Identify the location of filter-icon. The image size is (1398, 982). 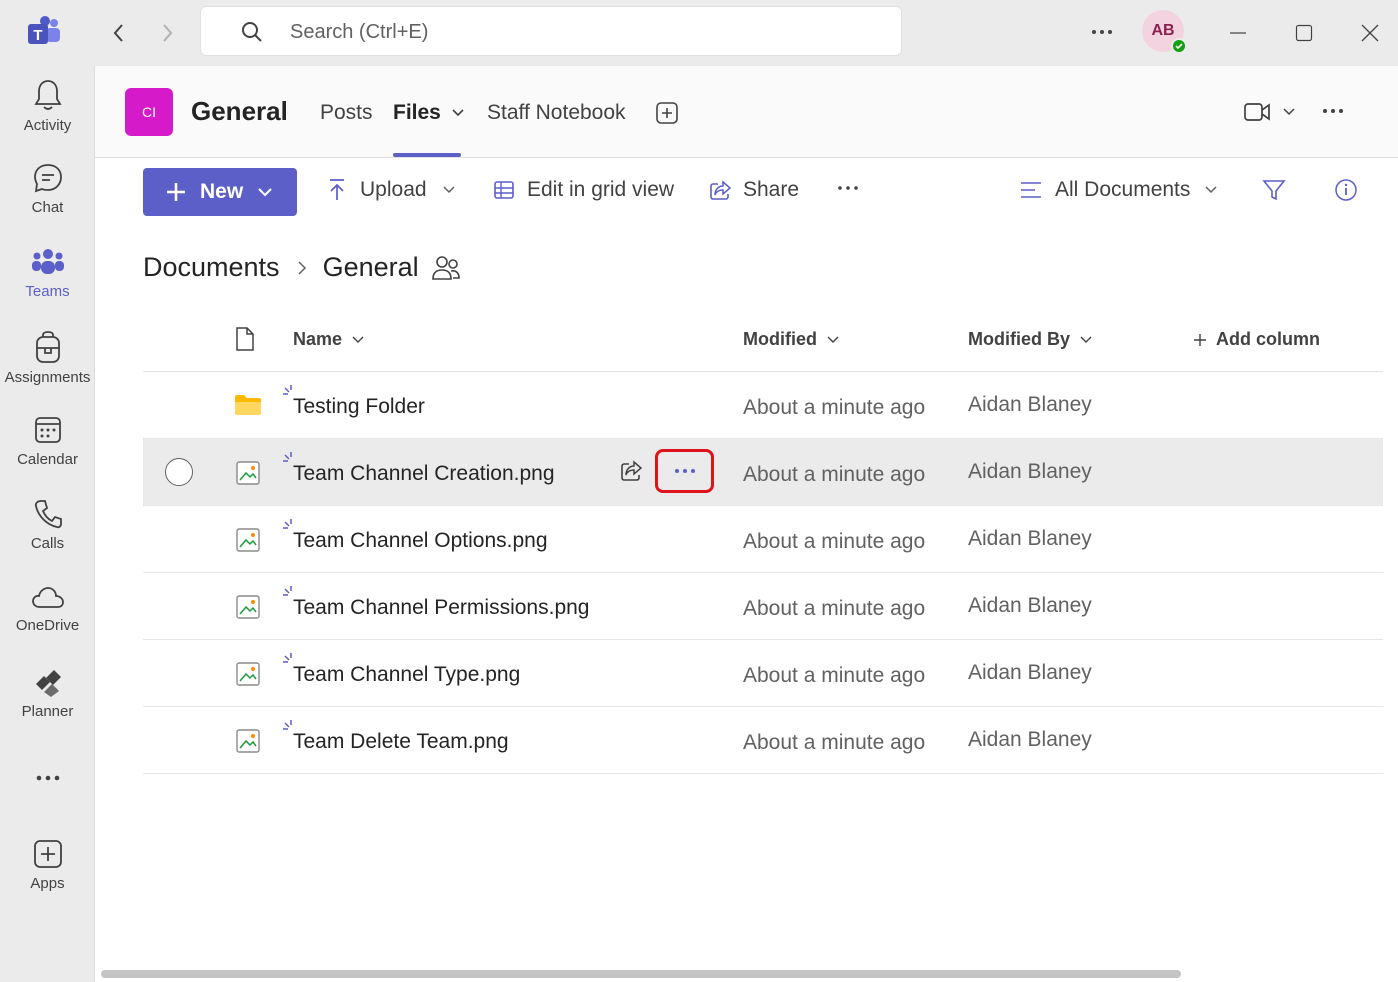
(1274, 190).